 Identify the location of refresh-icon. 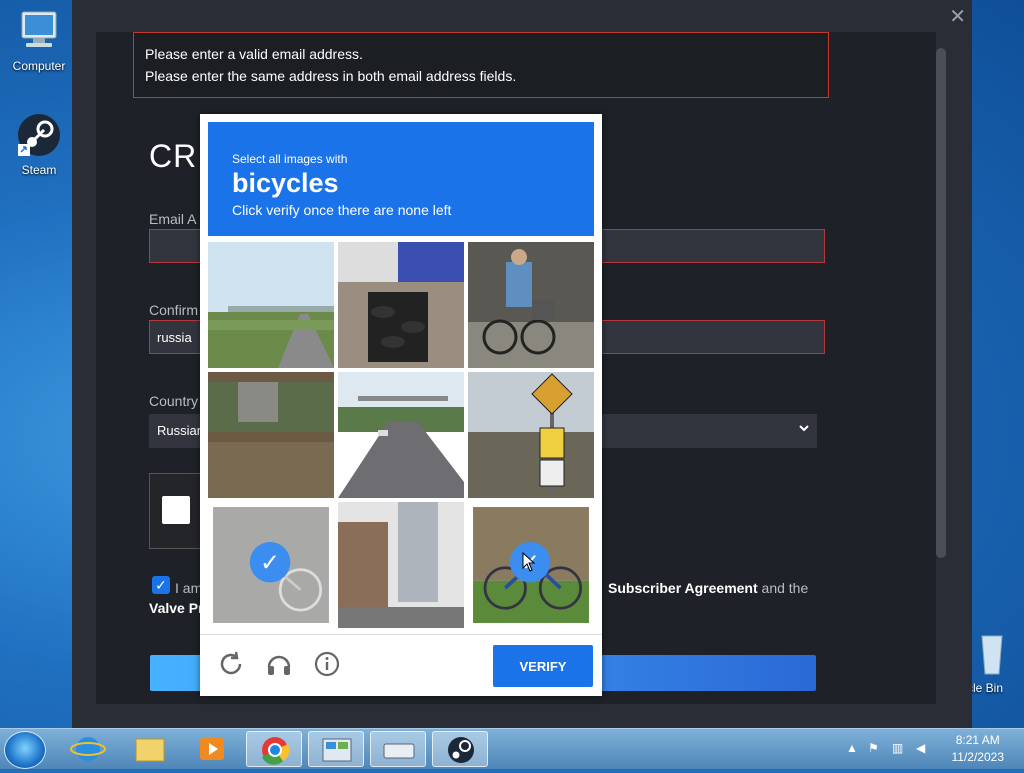
(231, 664).